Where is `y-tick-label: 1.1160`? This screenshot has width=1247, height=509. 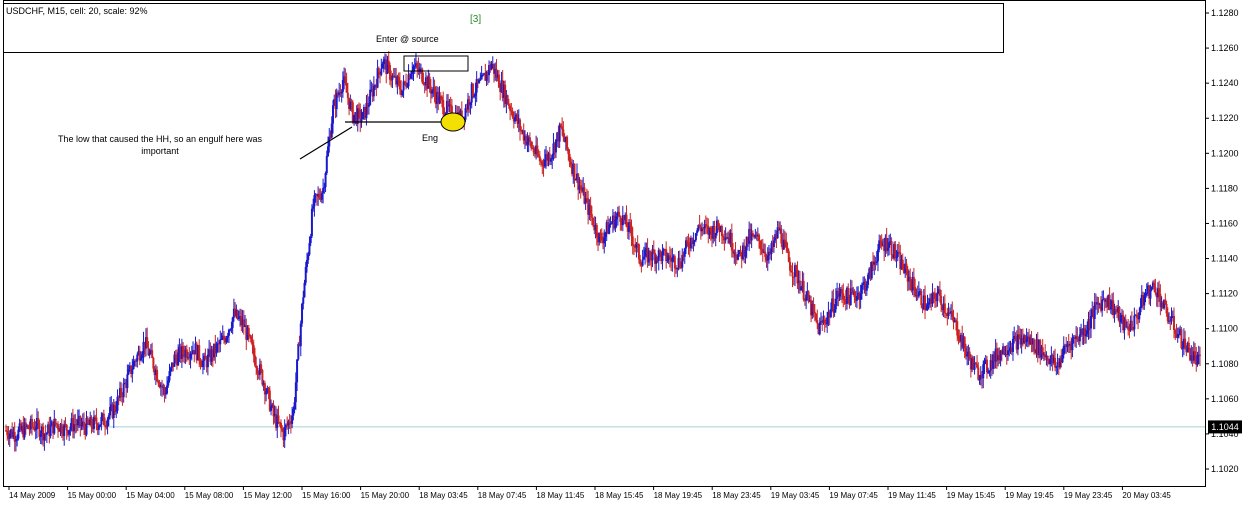
y-tick-label: 1.1160 is located at coordinates (1224, 223).